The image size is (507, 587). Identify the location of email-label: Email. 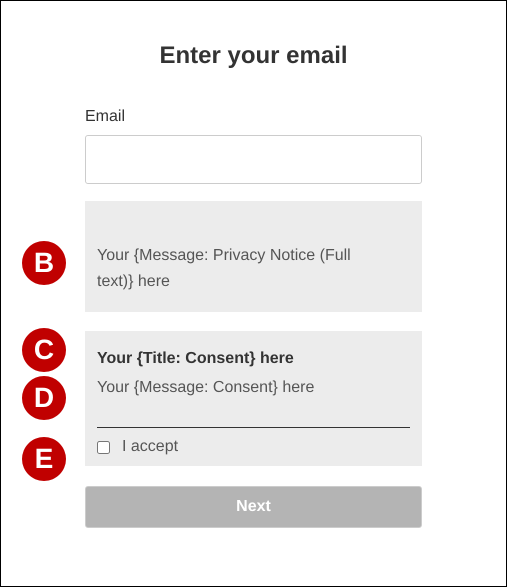
(105, 117).